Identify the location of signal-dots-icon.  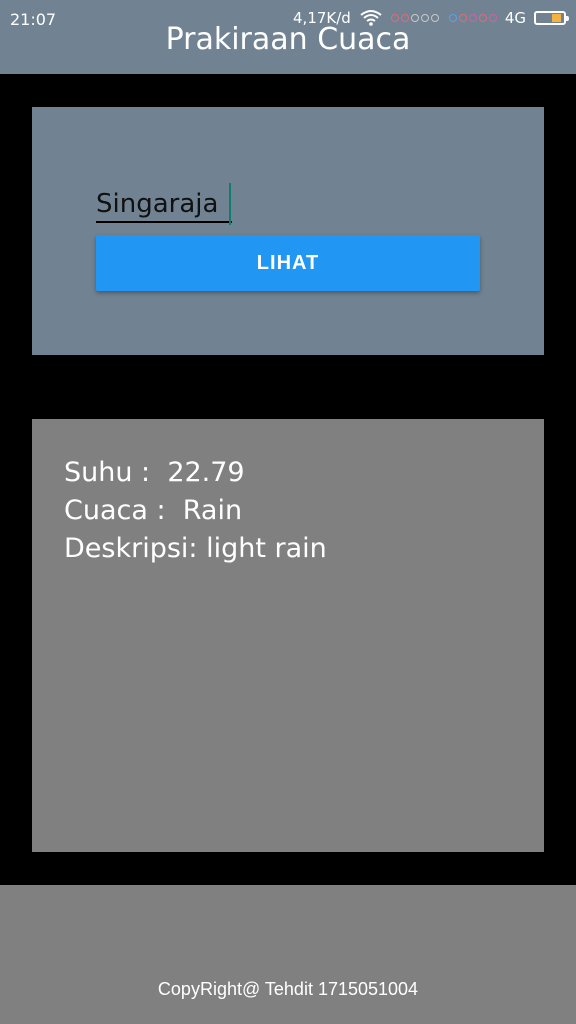
(443, 18).